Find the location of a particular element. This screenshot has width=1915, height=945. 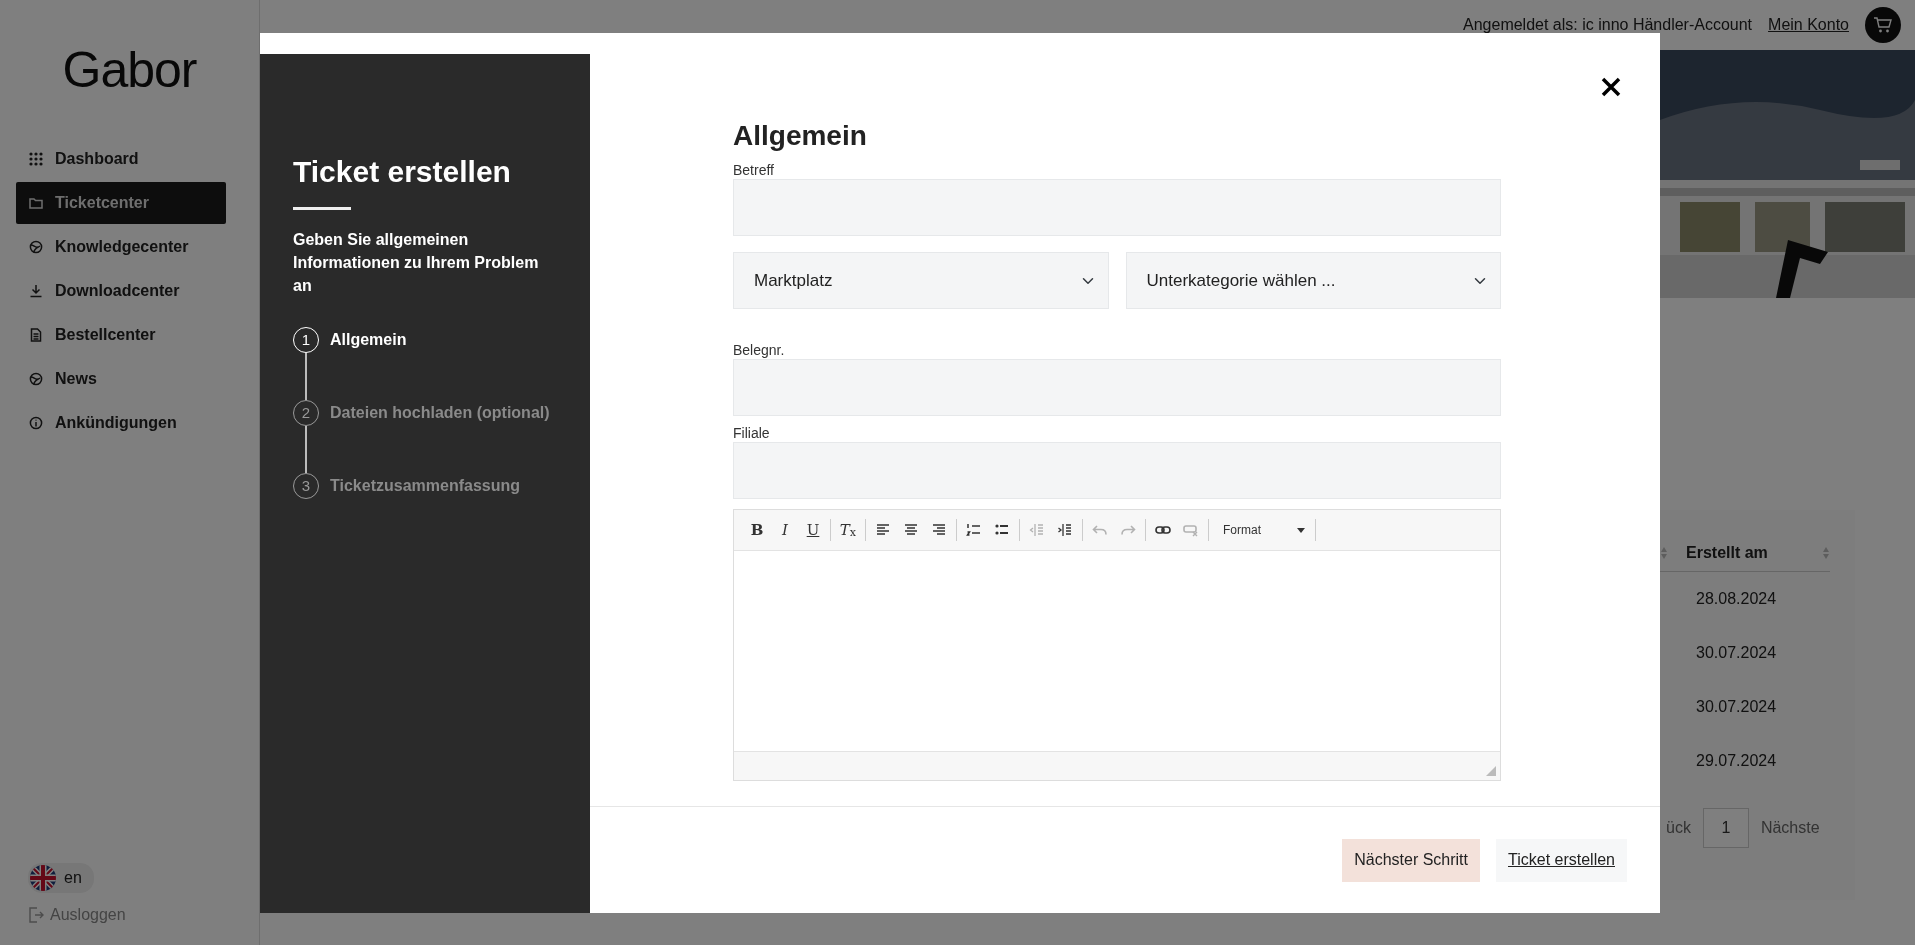

previous-link: ück is located at coordinates (1678, 828).